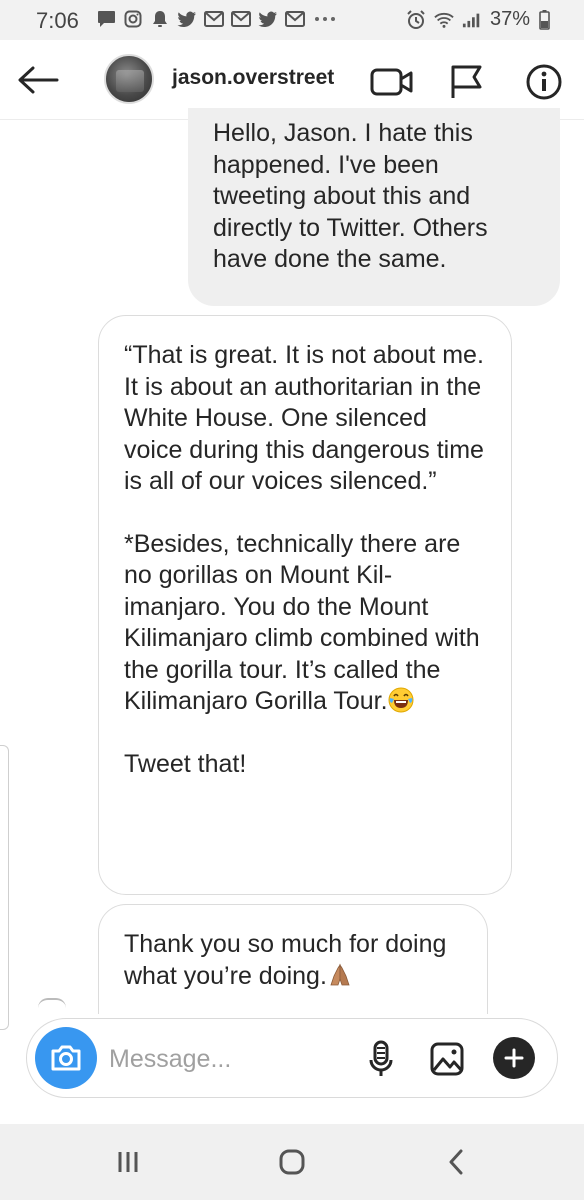  I want to click on back-button, so click(38, 80).